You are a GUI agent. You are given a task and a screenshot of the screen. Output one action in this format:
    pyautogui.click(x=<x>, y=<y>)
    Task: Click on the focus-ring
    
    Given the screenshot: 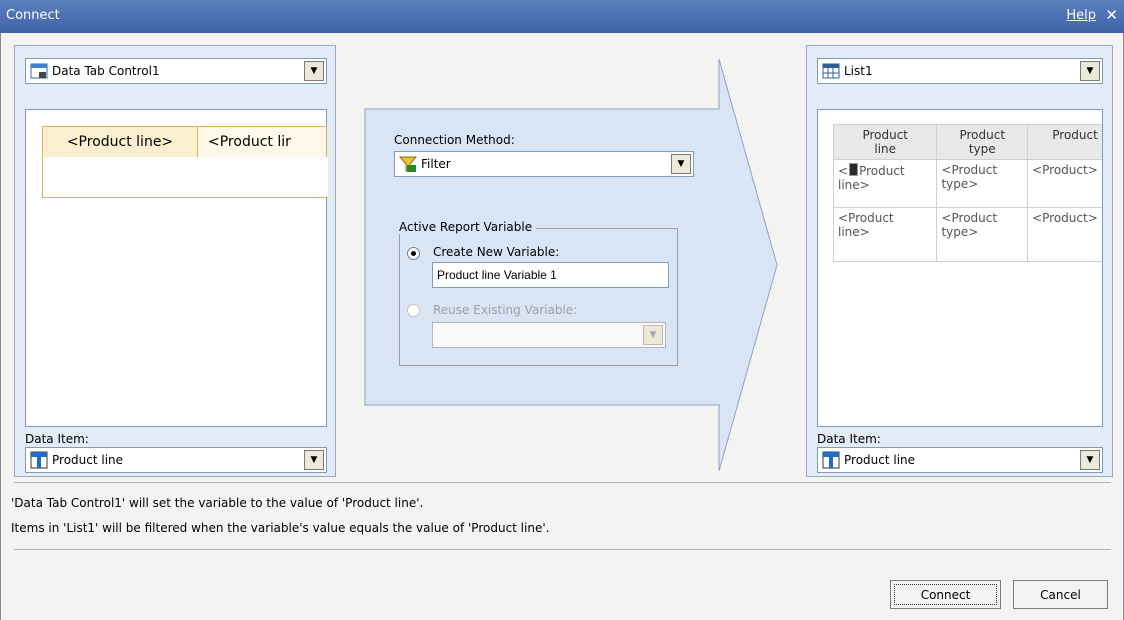 What is the action you would take?
    pyautogui.click(x=945, y=594)
    